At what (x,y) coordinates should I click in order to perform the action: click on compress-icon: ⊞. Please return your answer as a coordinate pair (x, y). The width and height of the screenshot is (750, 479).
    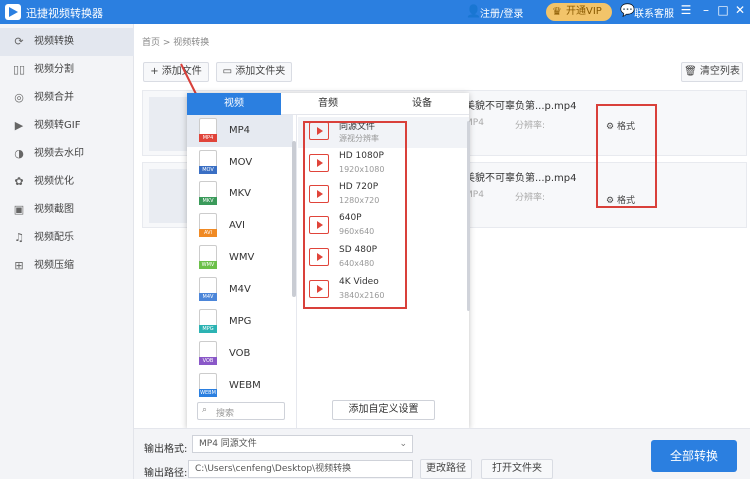
    Looking at the image, I should click on (19, 265).